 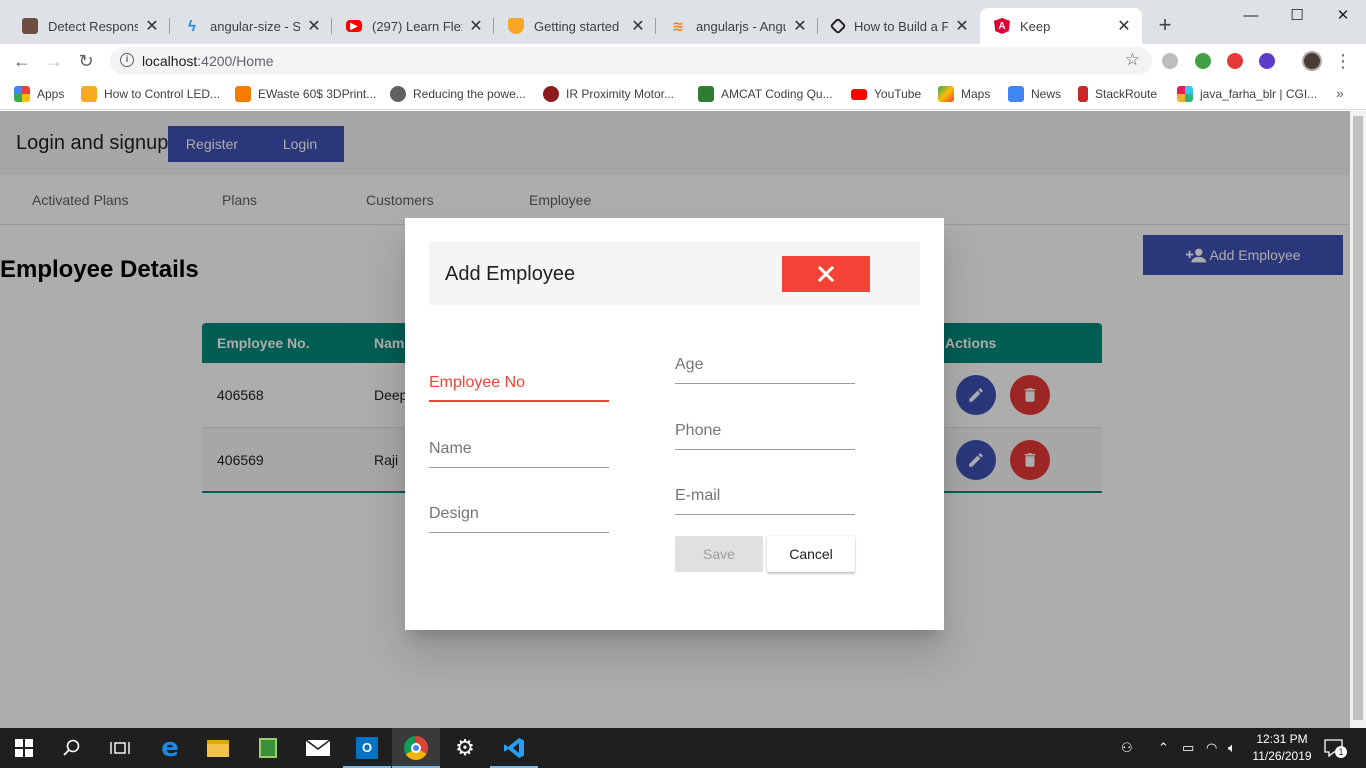 I want to click on start-button, so click(x=24, y=748).